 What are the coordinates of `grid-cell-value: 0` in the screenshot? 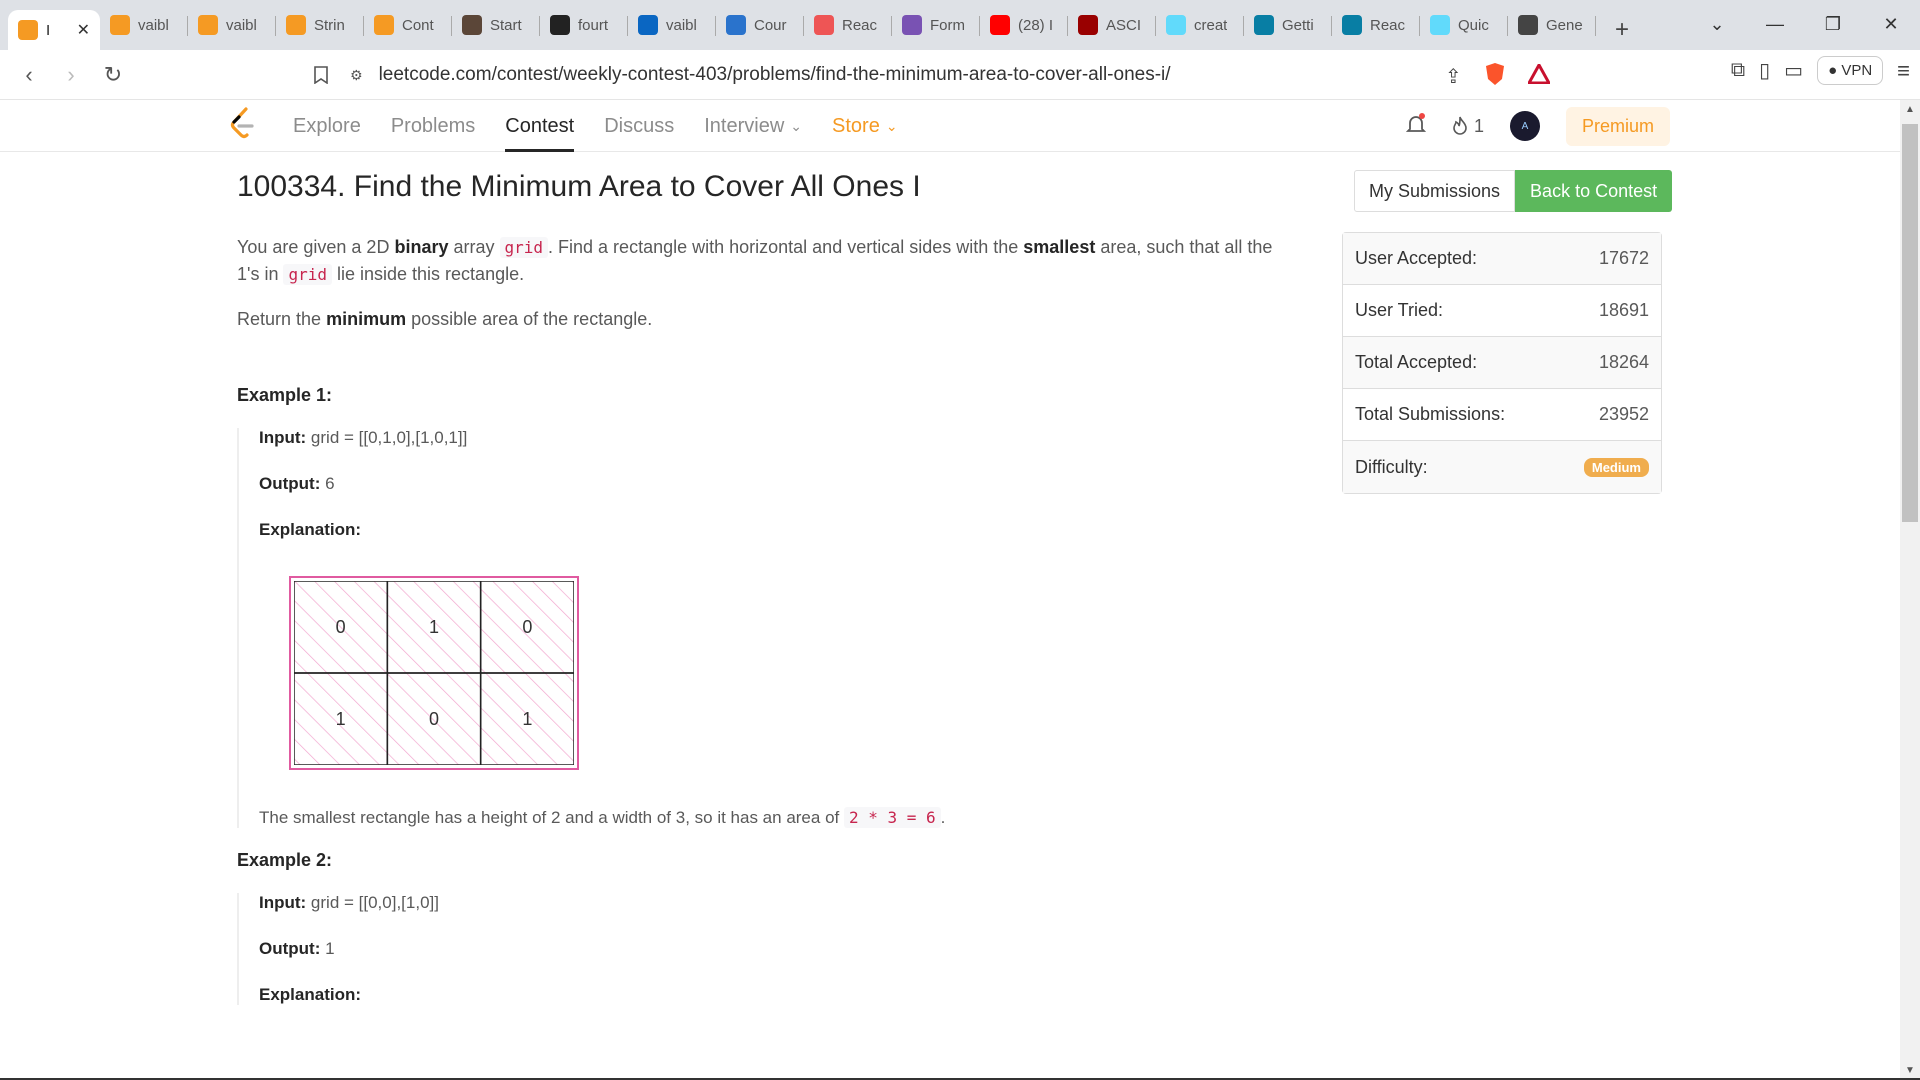 It's located at (434, 719).